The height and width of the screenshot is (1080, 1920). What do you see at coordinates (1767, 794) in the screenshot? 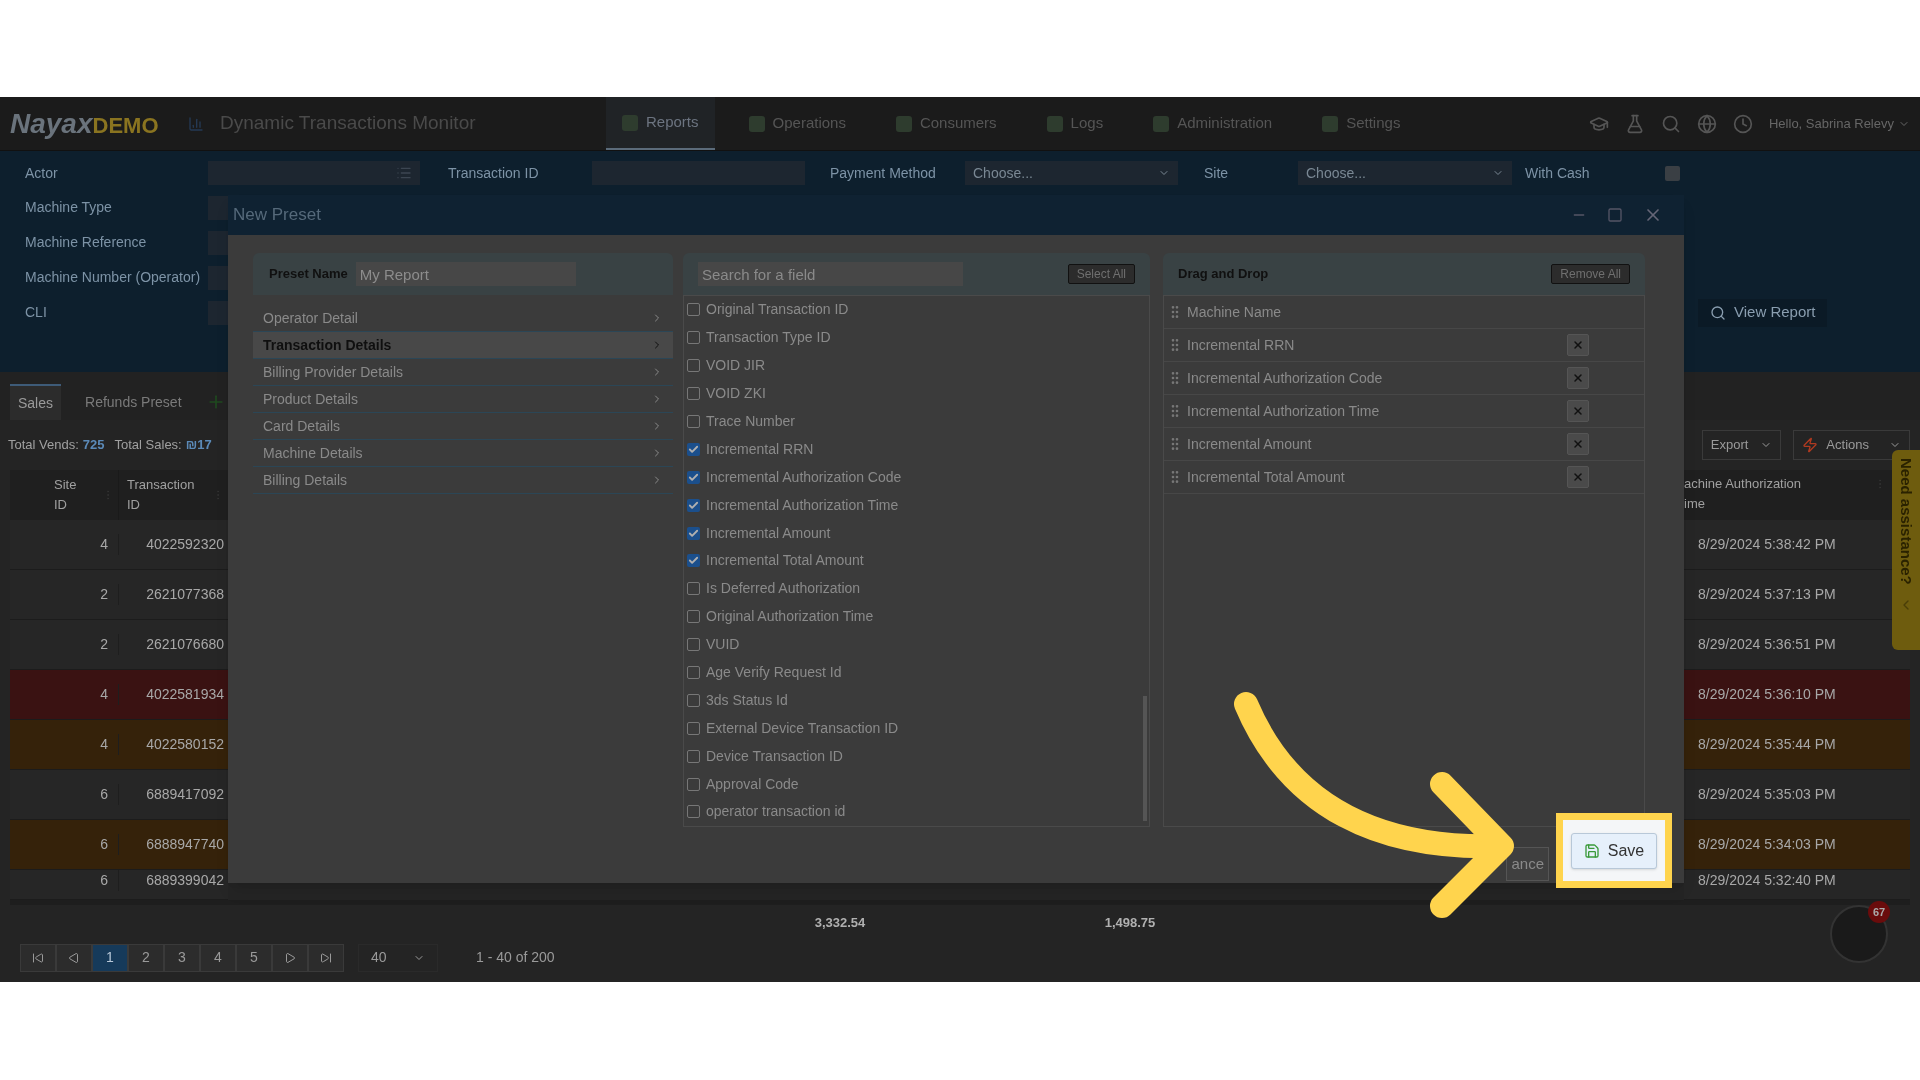
I see `table-cell-text: 8/29/2024 5:35:03 PM` at bounding box center [1767, 794].